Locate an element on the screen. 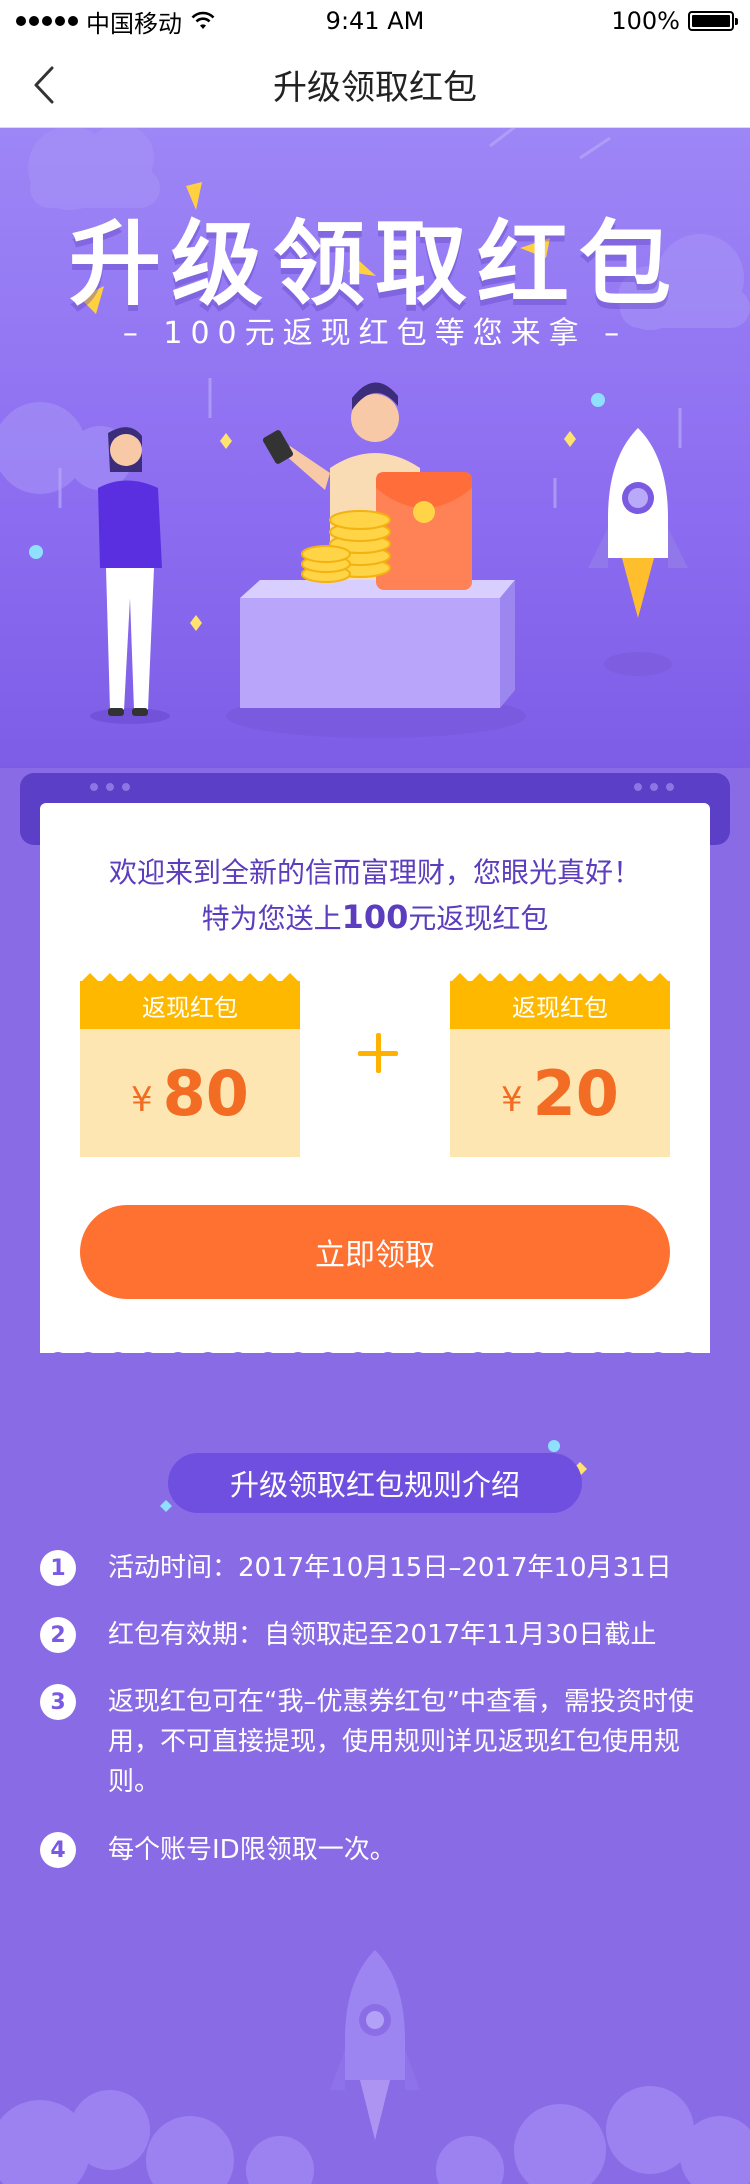 This screenshot has width=750, height=2184. offer-text: 特为您送上100元返现红包 is located at coordinates (375, 917).